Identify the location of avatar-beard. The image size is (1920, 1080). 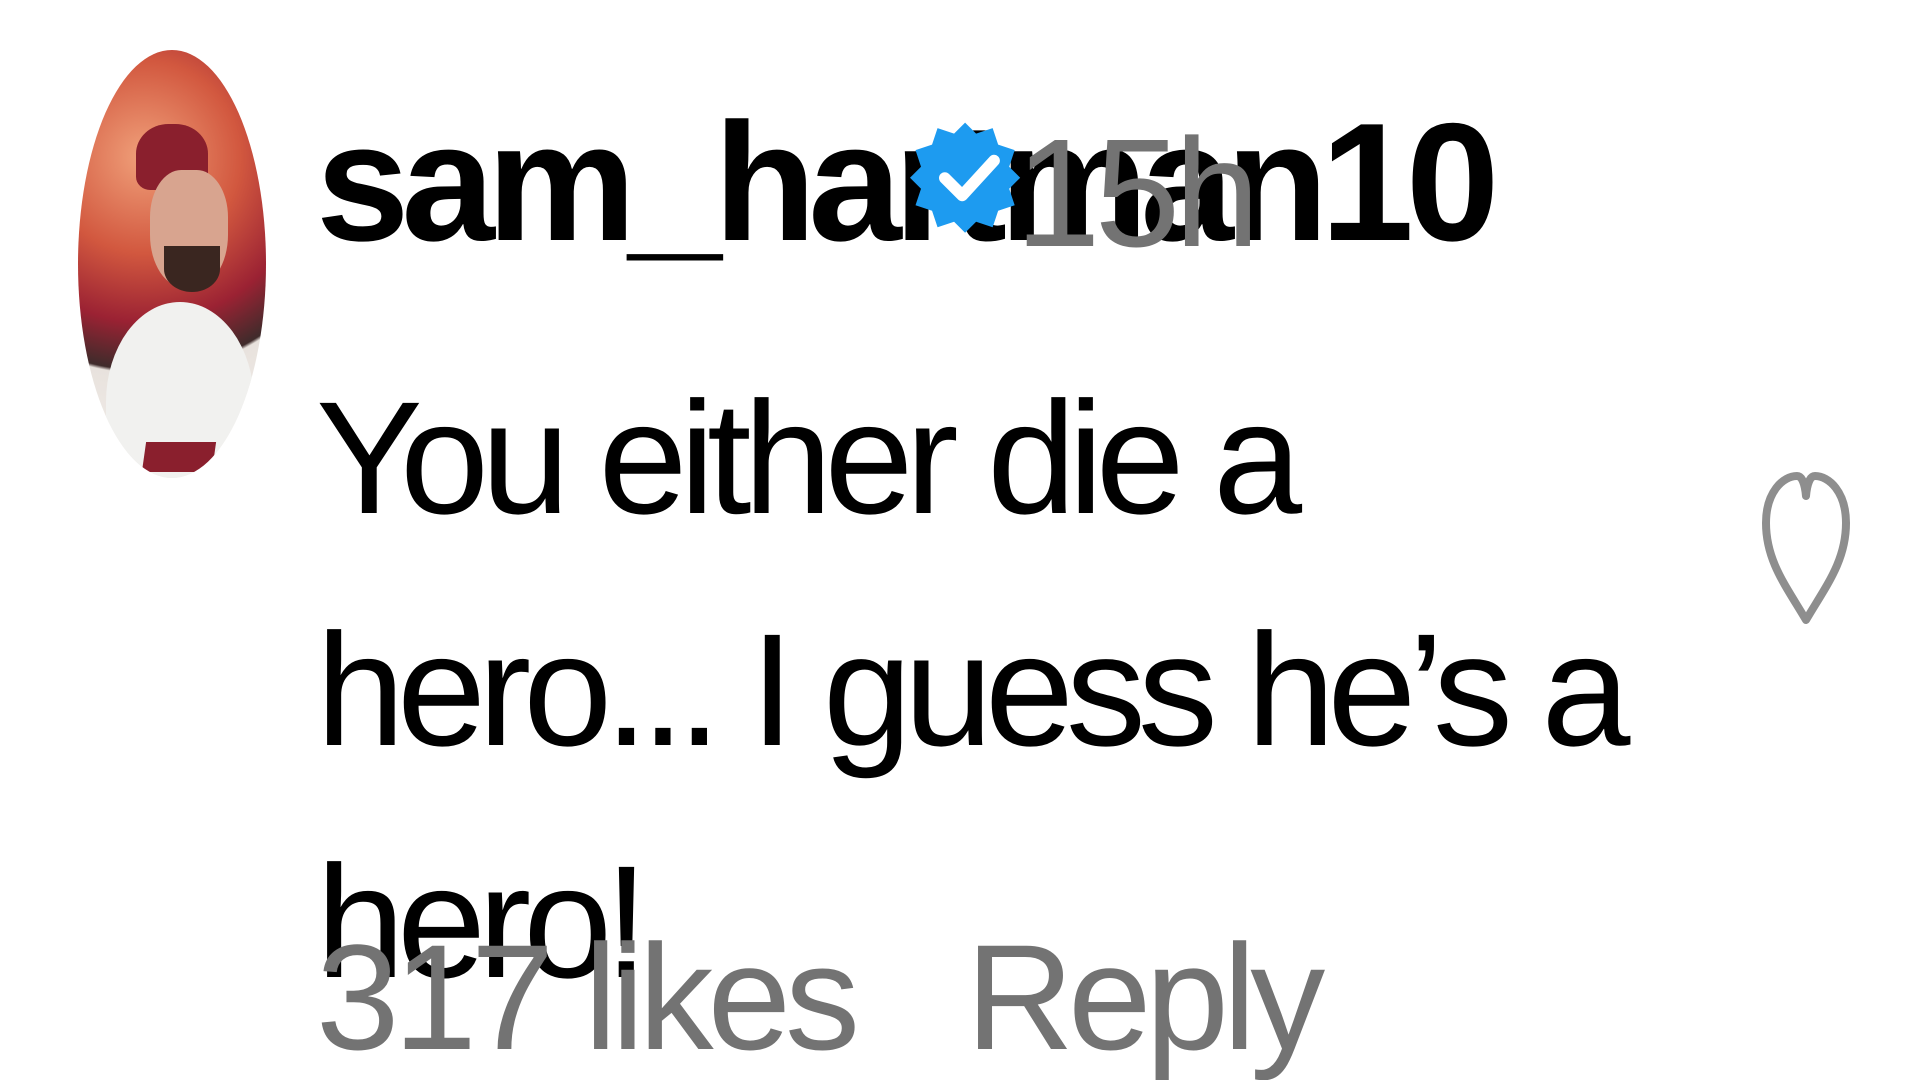
(192, 269).